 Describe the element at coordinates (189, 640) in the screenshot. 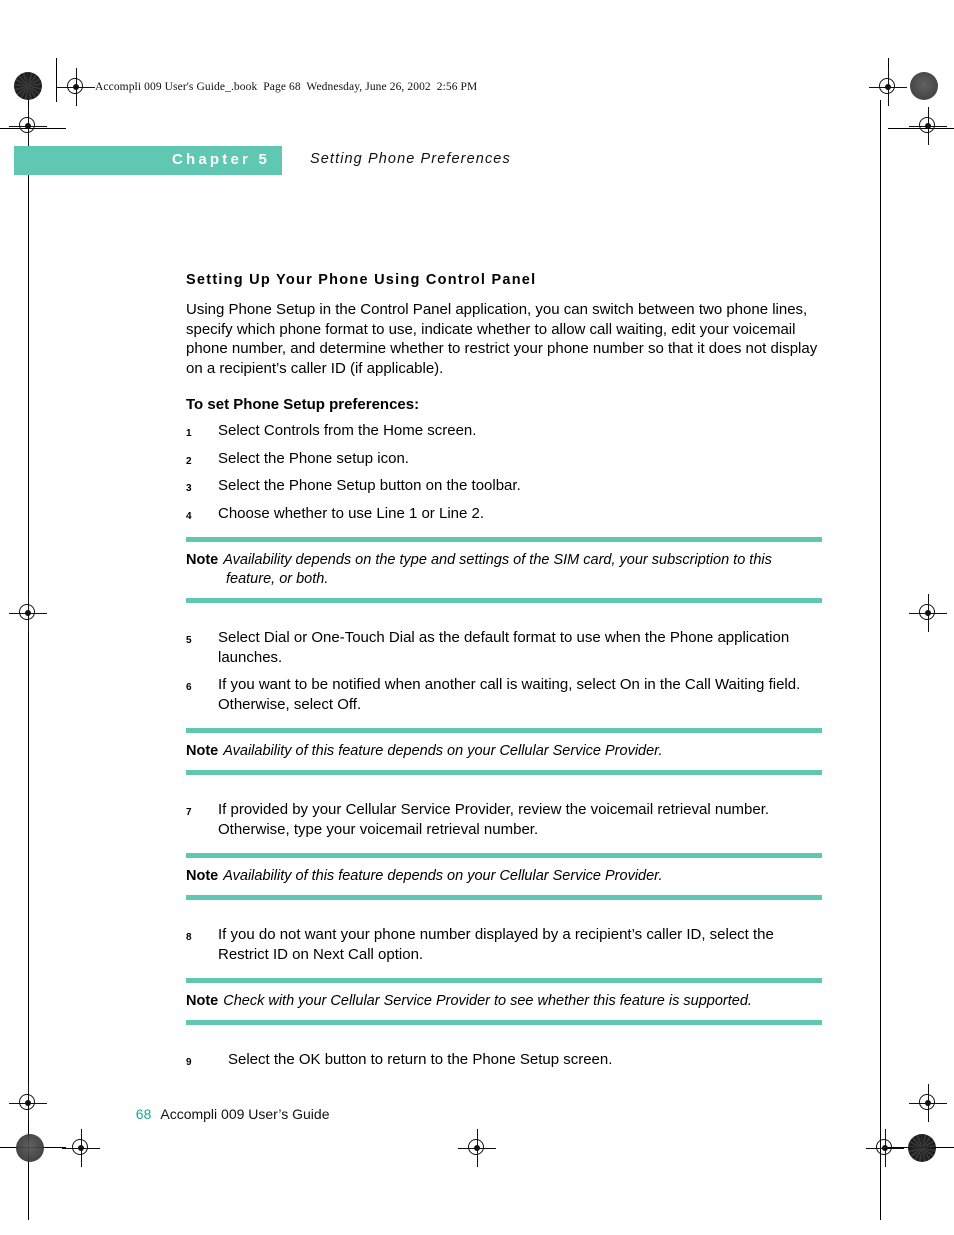

I see `step-number: 5` at that location.